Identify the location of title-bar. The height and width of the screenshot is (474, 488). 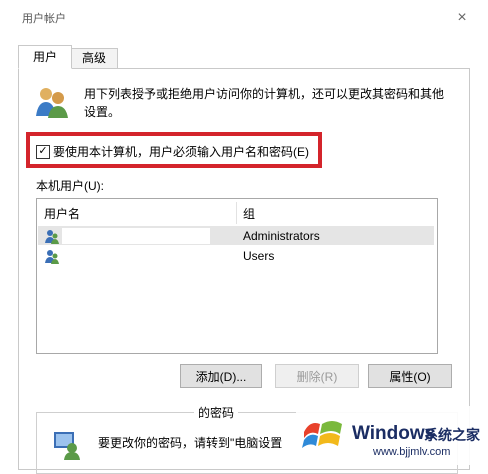
(244, 18).